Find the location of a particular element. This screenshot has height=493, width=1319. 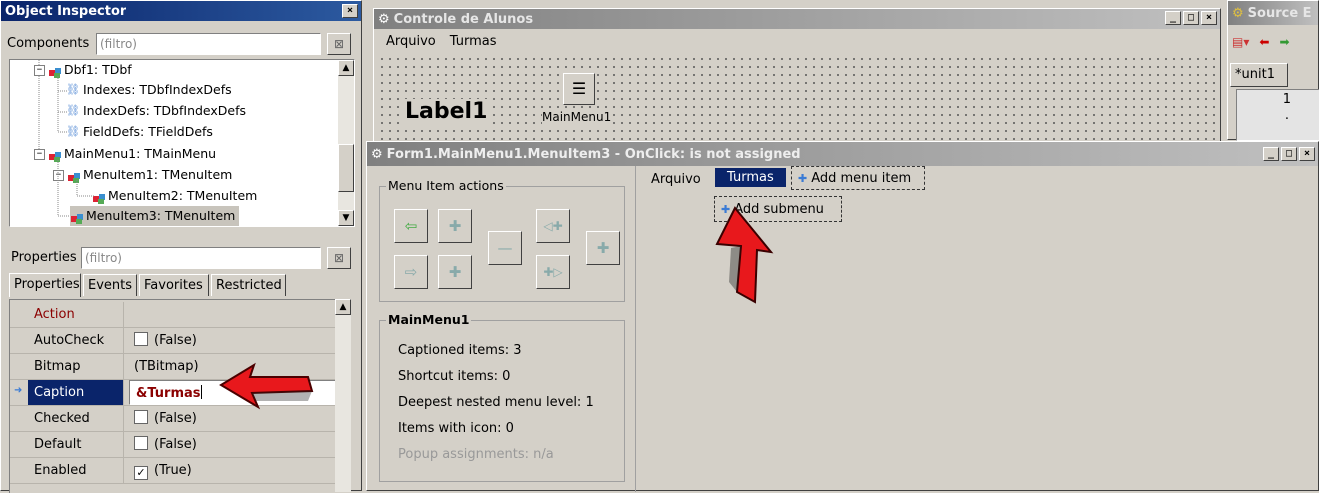

properties-clear-filter-button: ⊠ is located at coordinates (339, 258).